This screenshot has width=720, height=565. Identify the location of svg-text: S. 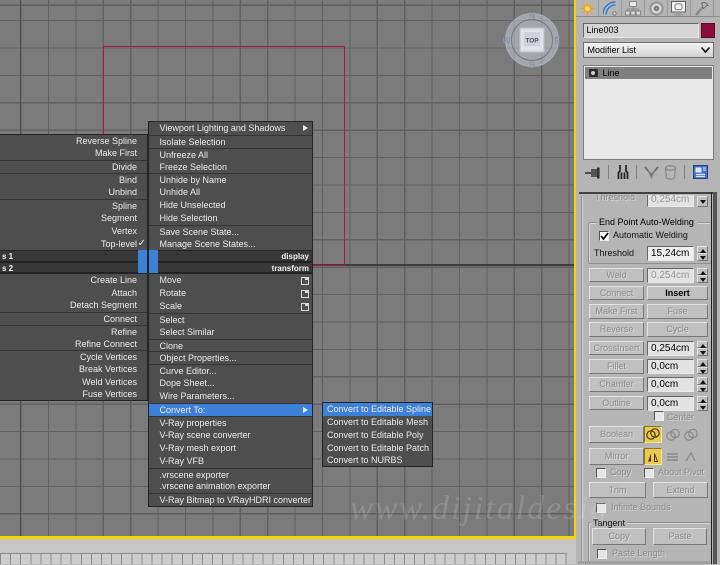
(532, 64).